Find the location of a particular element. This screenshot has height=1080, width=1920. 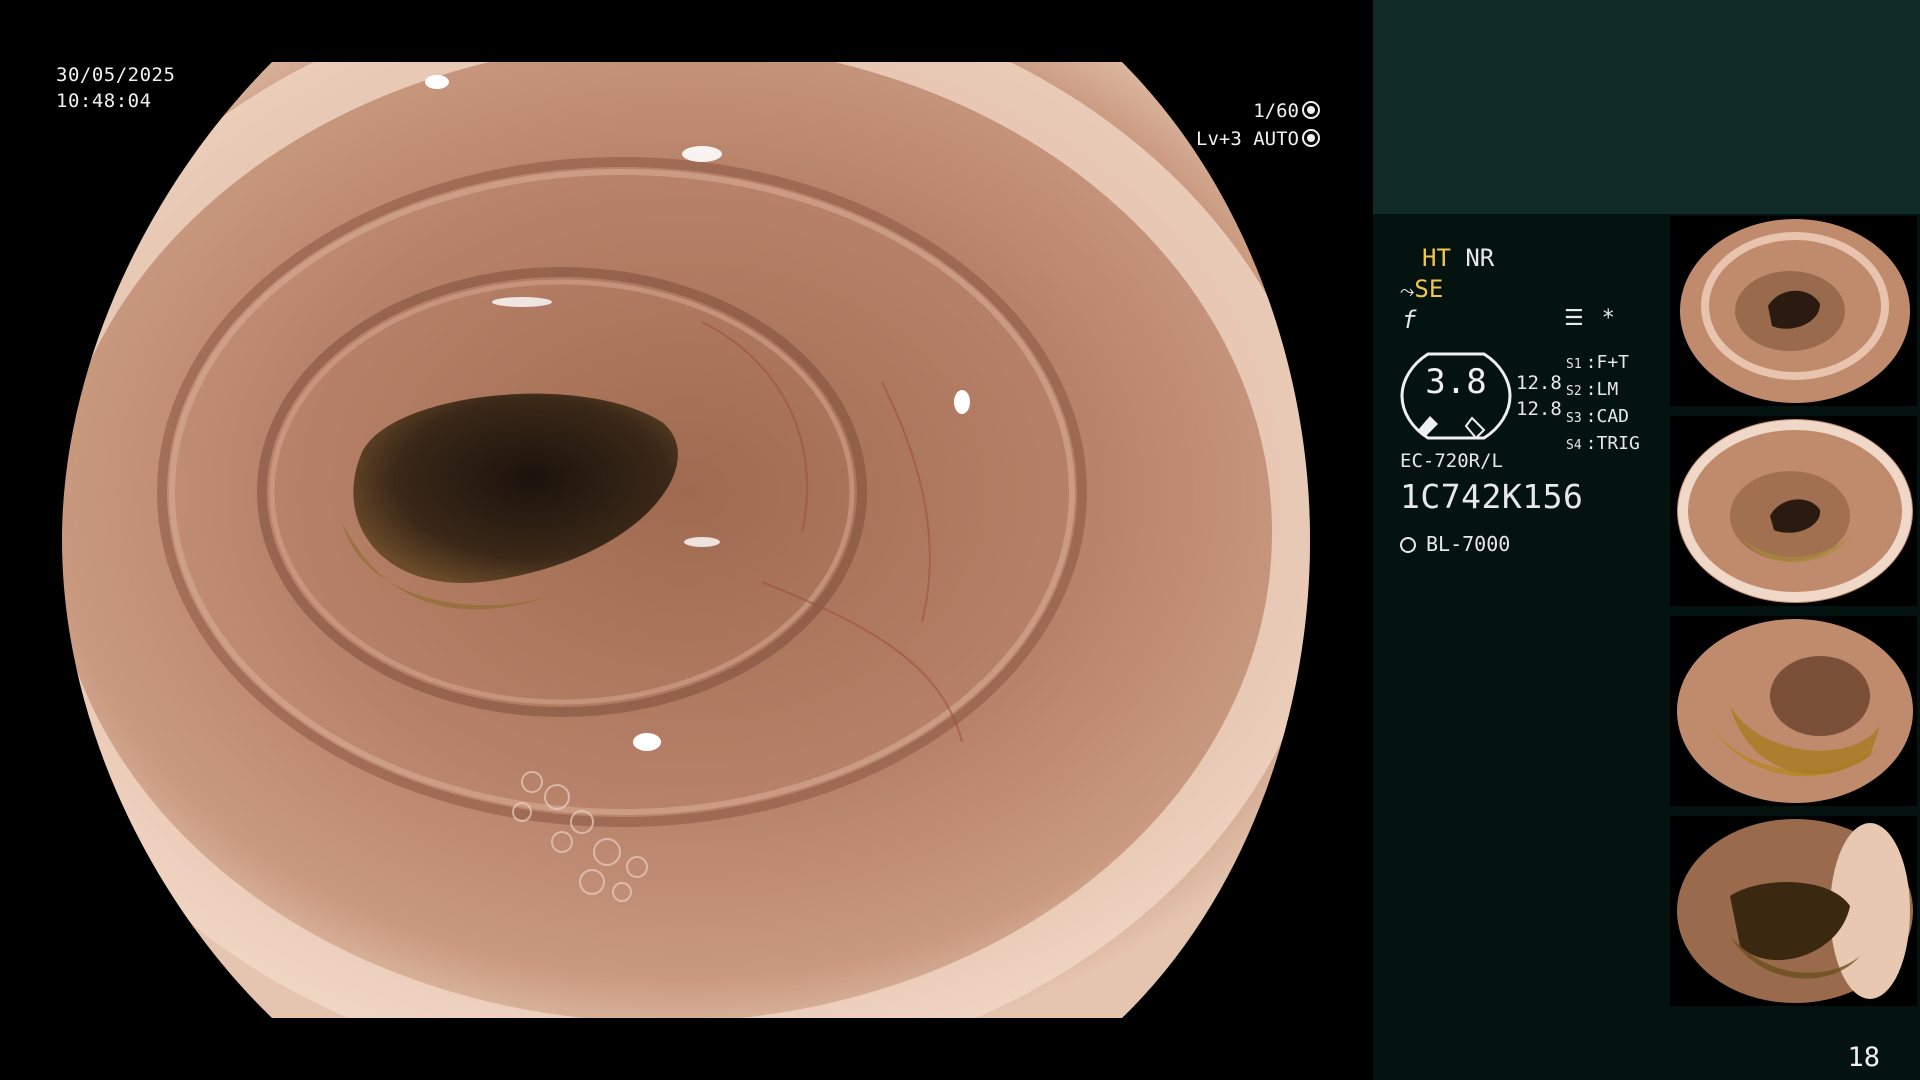

auto-iris-icon is located at coordinates (1311, 138).